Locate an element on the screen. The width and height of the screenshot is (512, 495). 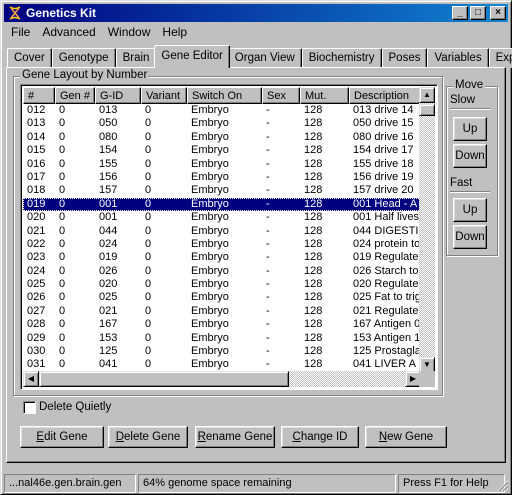
move-fast-up-button: Up is located at coordinates (470, 210).